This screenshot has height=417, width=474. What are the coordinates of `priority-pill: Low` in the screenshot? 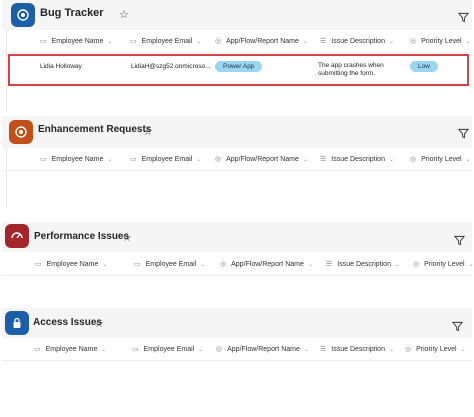 It's located at (424, 66).